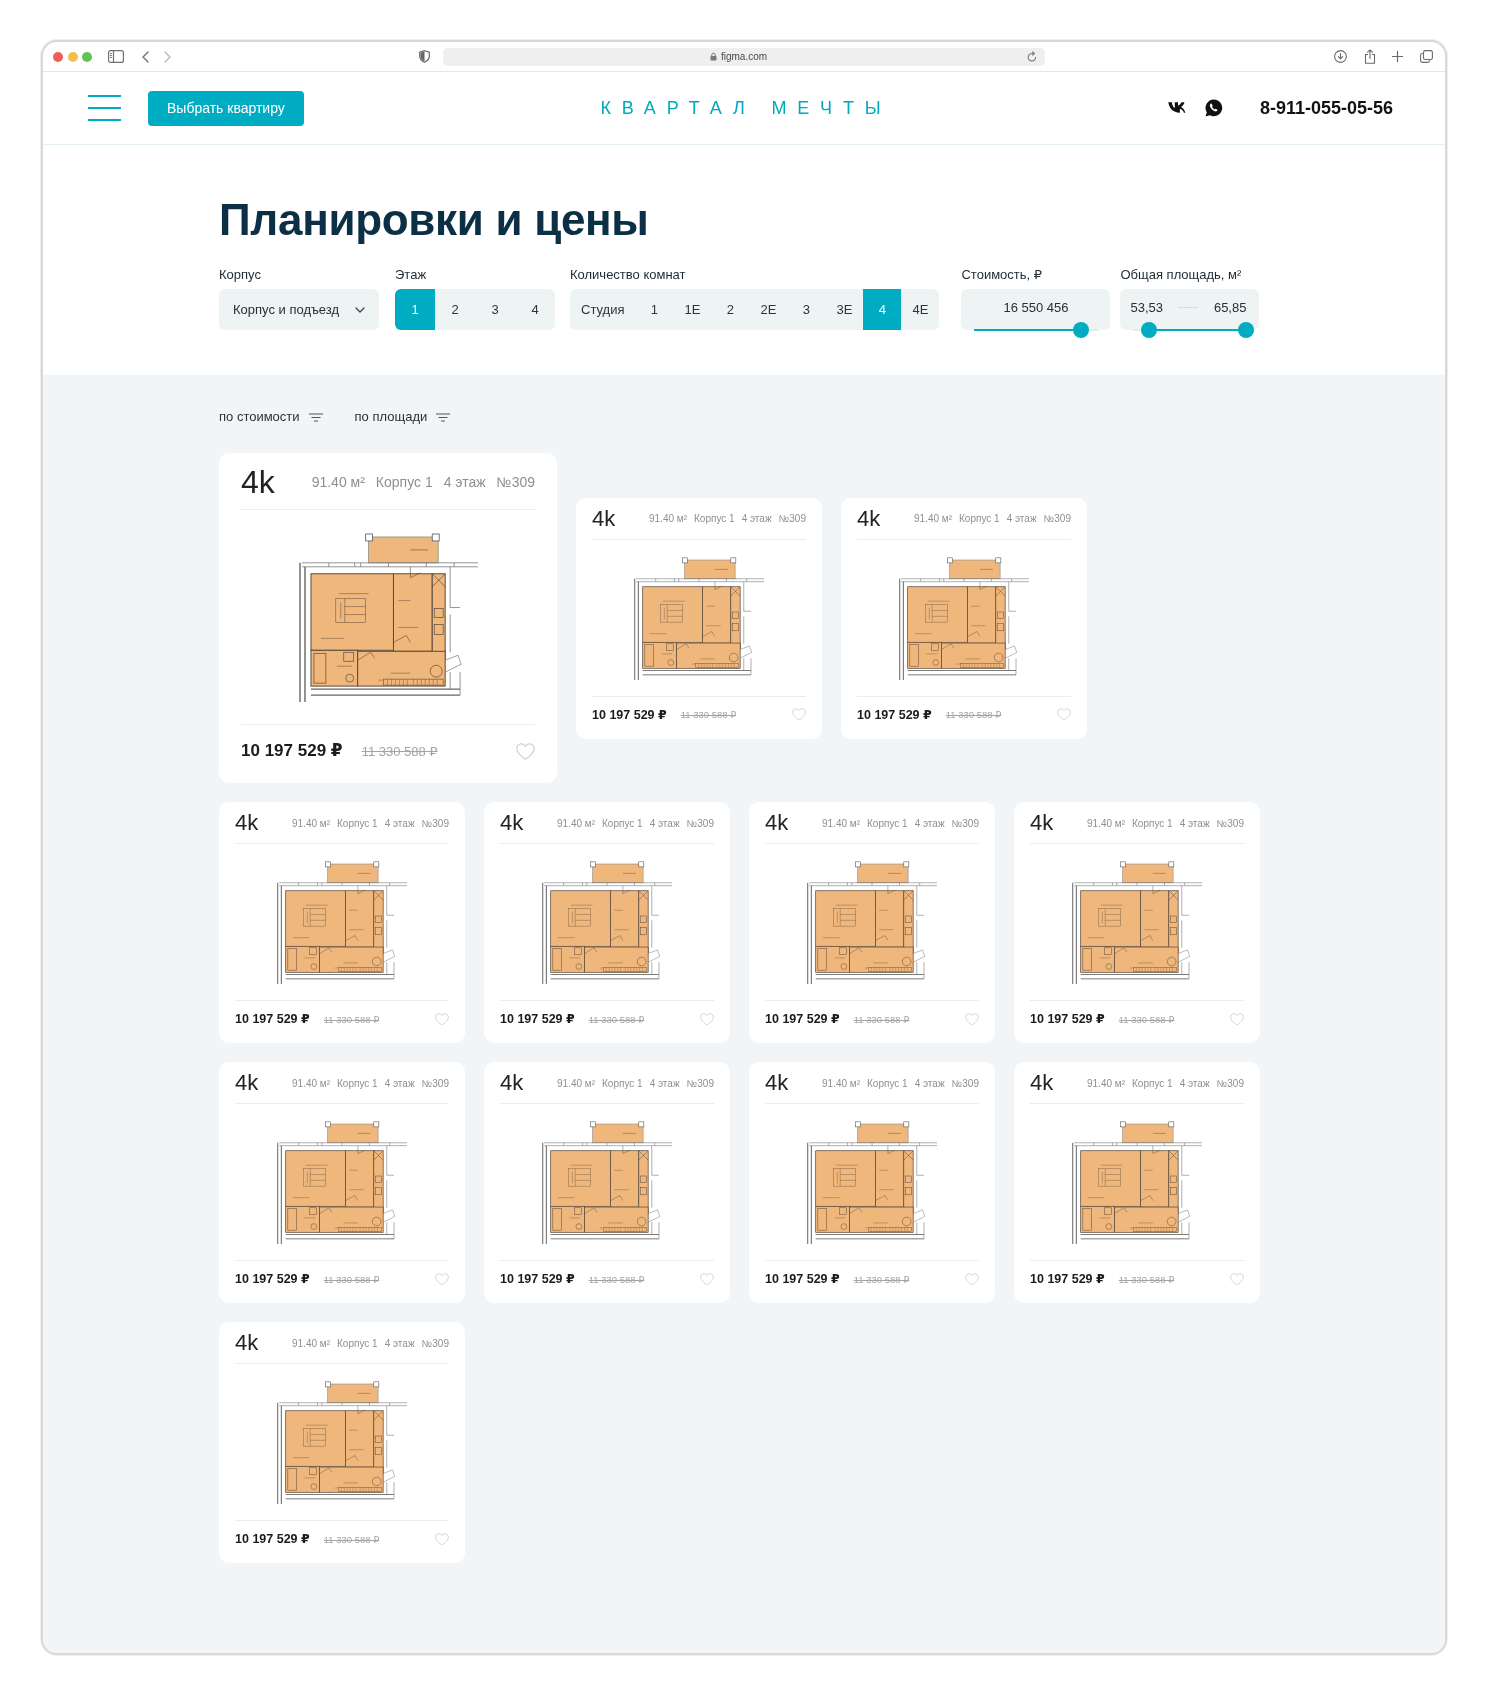  I want to click on option-tab: 4Е, so click(920, 309).